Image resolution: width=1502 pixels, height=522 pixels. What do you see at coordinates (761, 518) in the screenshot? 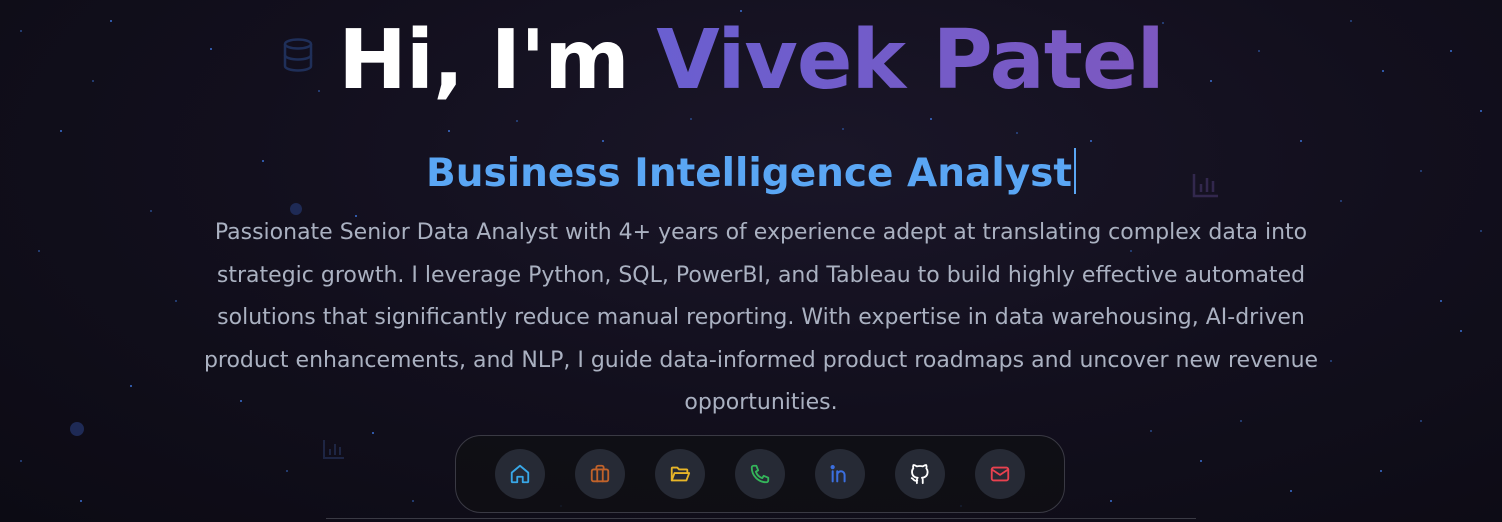
I see `section-divider` at bounding box center [761, 518].